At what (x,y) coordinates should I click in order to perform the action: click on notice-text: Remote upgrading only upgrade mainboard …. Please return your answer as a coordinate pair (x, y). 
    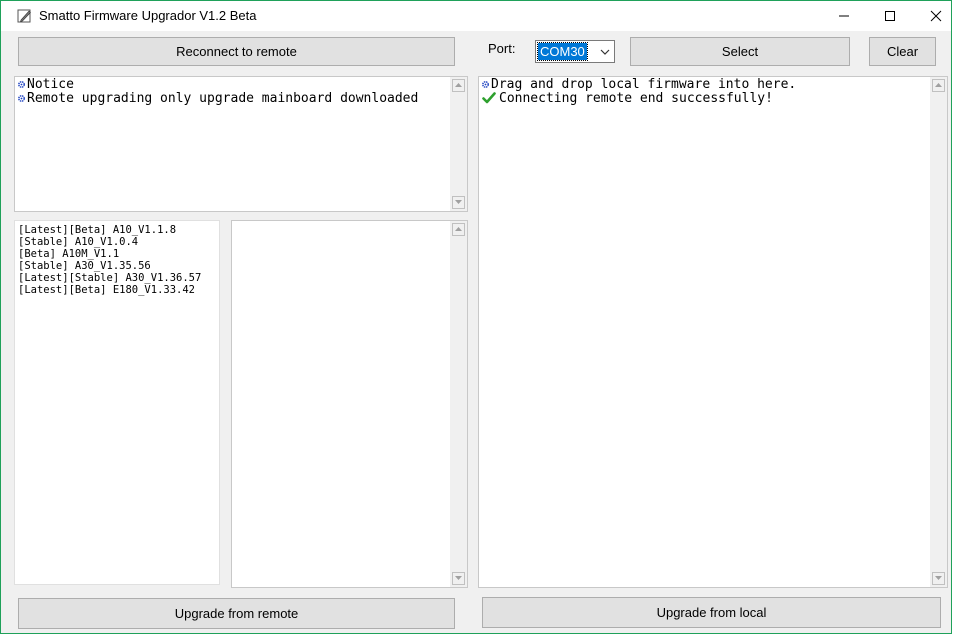
    Looking at the image, I should click on (223, 98).